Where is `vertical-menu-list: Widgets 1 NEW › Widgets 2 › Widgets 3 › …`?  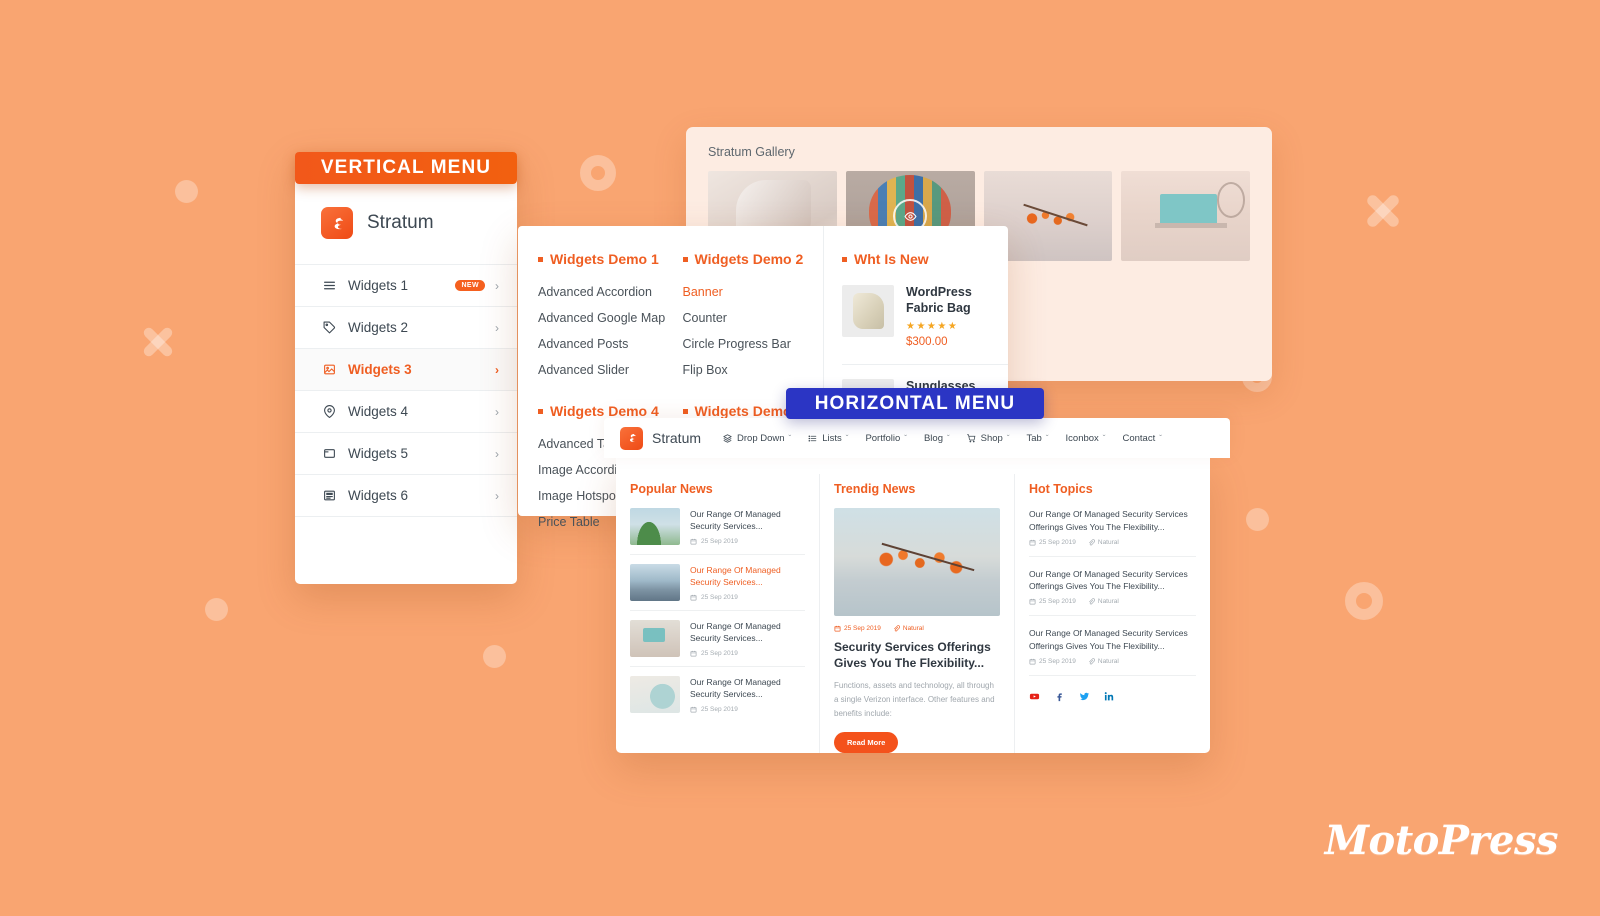 vertical-menu-list: Widgets 1 NEW › Widgets 2 › Widgets 3 › … is located at coordinates (406, 390).